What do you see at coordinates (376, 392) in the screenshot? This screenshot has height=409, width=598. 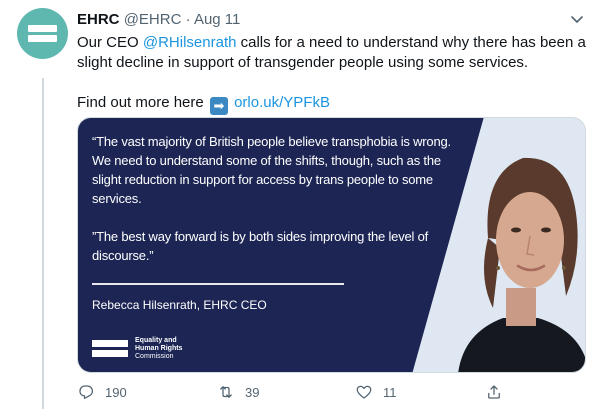 I see `like-button: 11` at bounding box center [376, 392].